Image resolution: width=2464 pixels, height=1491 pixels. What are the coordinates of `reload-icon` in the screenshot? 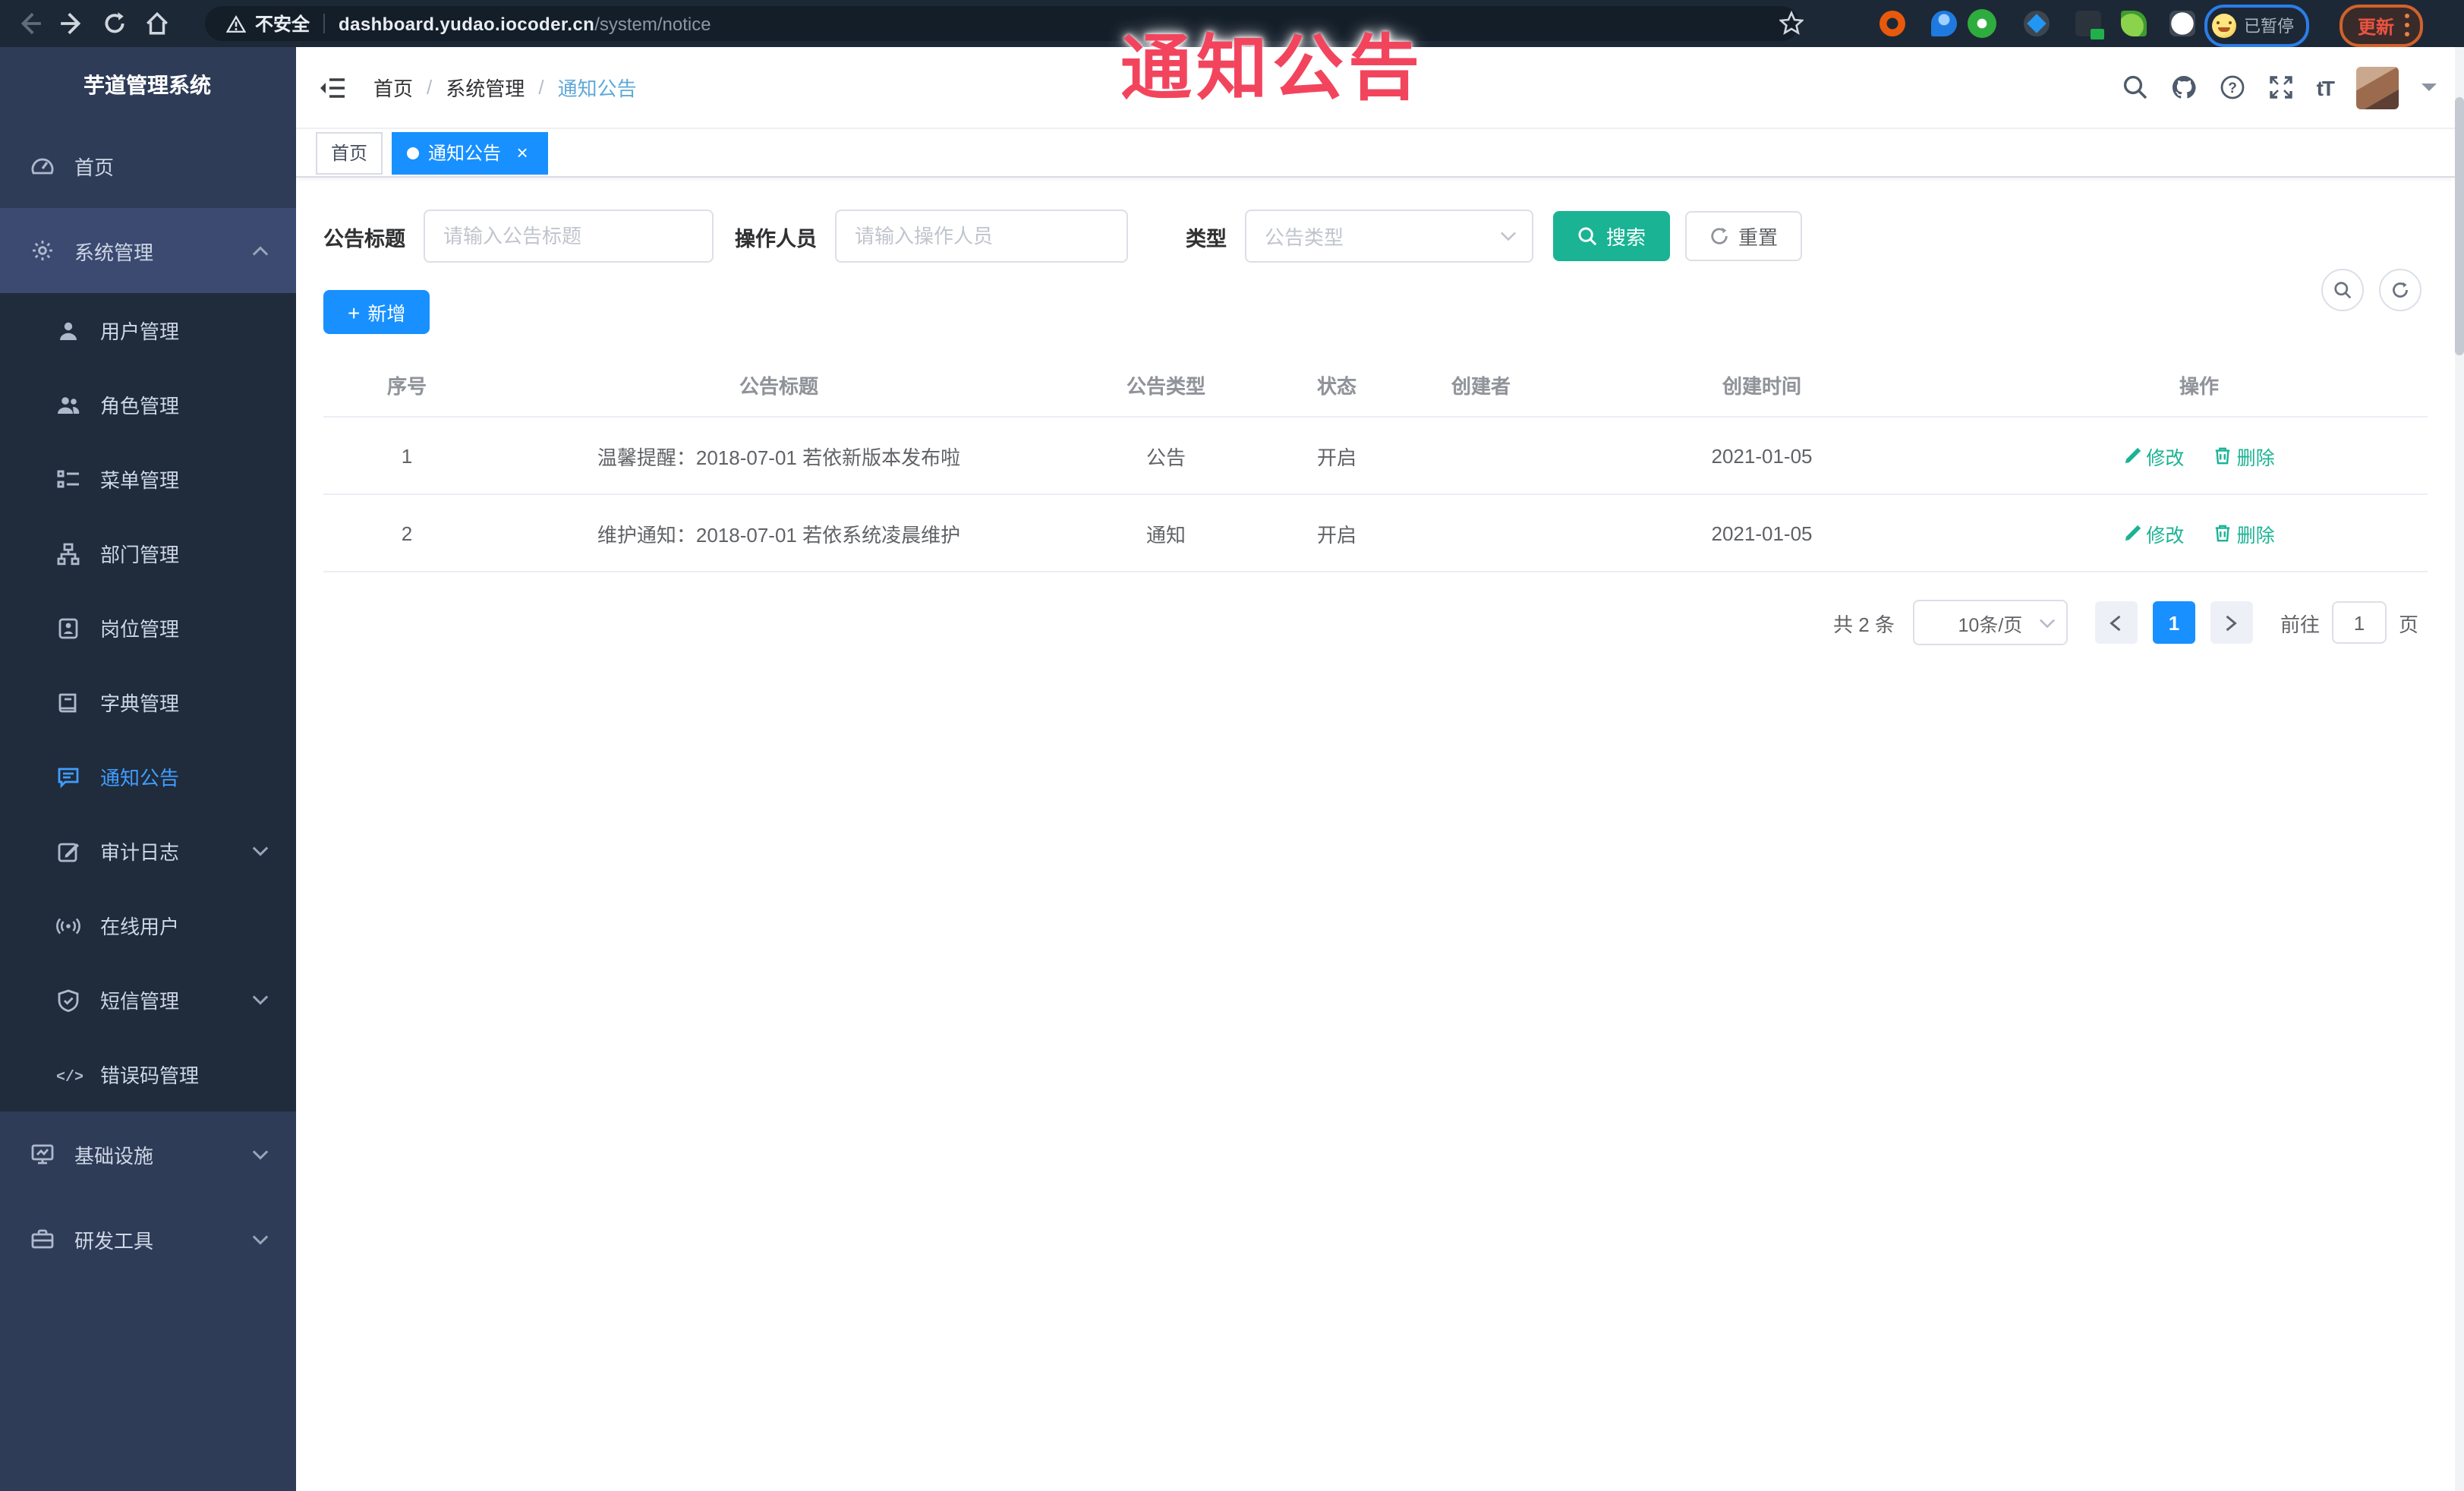 It's located at (115, 23).